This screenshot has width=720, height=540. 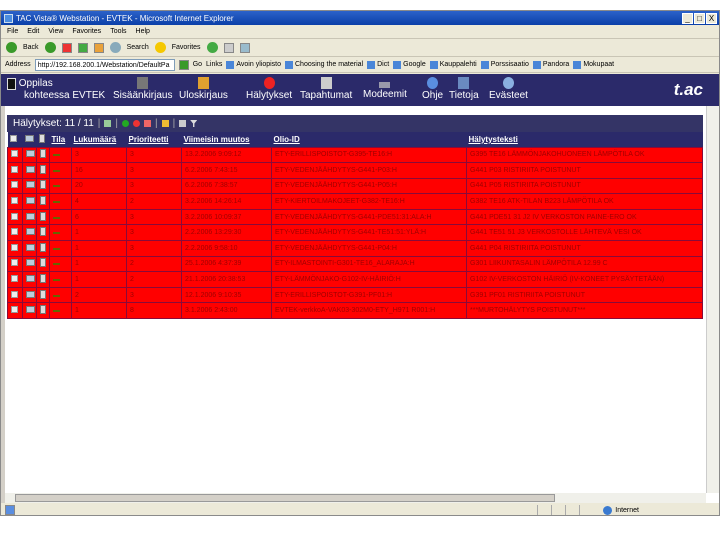 I want to click on stop-icon, so click(x=66, y=47).